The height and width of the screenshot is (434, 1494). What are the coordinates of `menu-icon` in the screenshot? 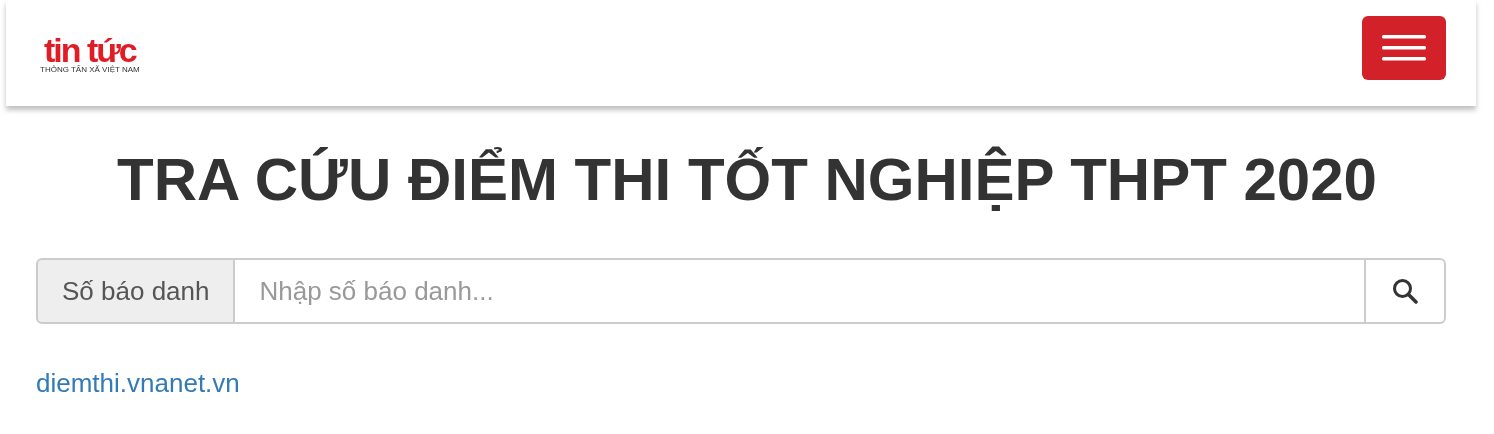 It's located at (1404, 48).